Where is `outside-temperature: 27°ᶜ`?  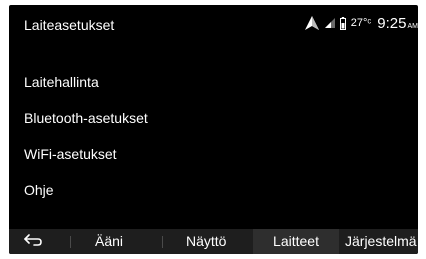 outside-temperature: 27°ᶜ is located at coordinates (361, 23).